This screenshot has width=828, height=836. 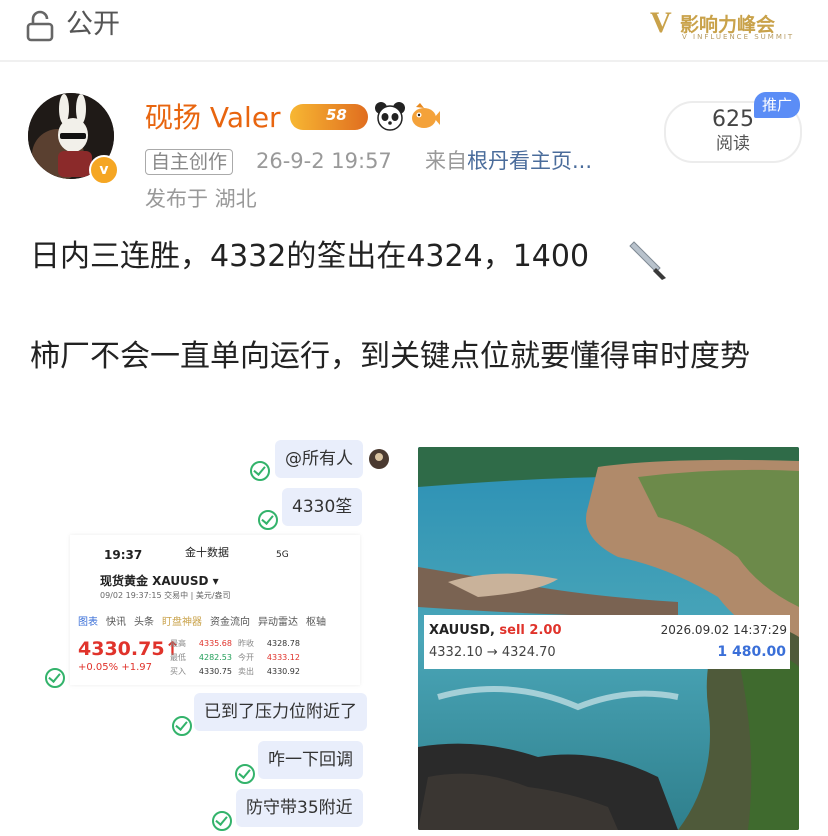 I want to click on quote-tab: 资金流向, so click(x=230, y=622).